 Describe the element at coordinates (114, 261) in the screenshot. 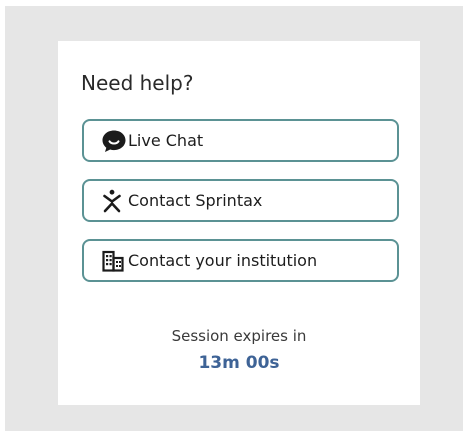

I see `building-icon` at that location.